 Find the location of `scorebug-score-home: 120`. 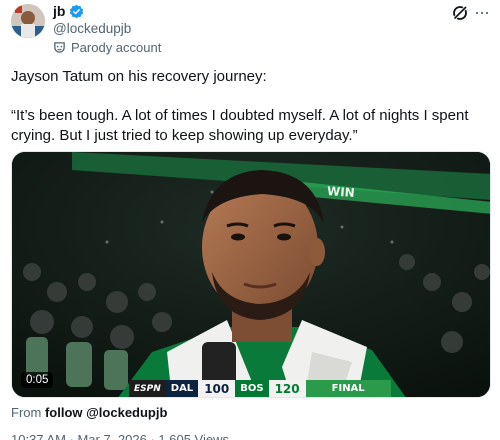

scorebug-score-home: 120 is located at coordinates (287, 388).